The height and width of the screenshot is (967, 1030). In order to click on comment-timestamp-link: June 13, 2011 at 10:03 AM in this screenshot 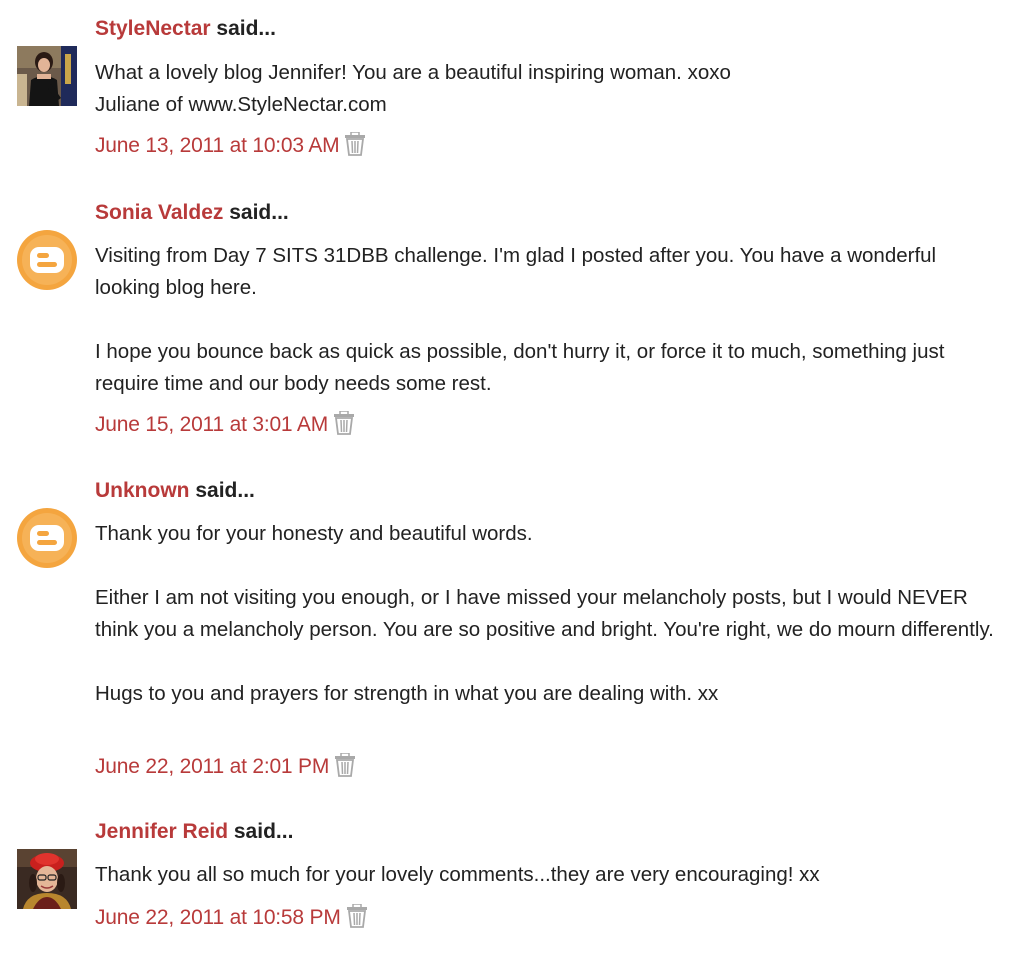, I will do `click(217, 146)`.